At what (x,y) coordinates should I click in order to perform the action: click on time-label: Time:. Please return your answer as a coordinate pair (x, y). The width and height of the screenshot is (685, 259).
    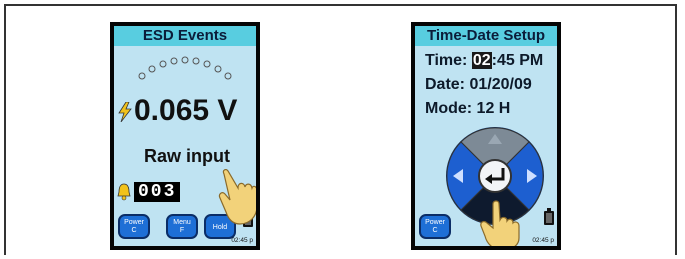
    Looking at the image, I should click on (446, 60).